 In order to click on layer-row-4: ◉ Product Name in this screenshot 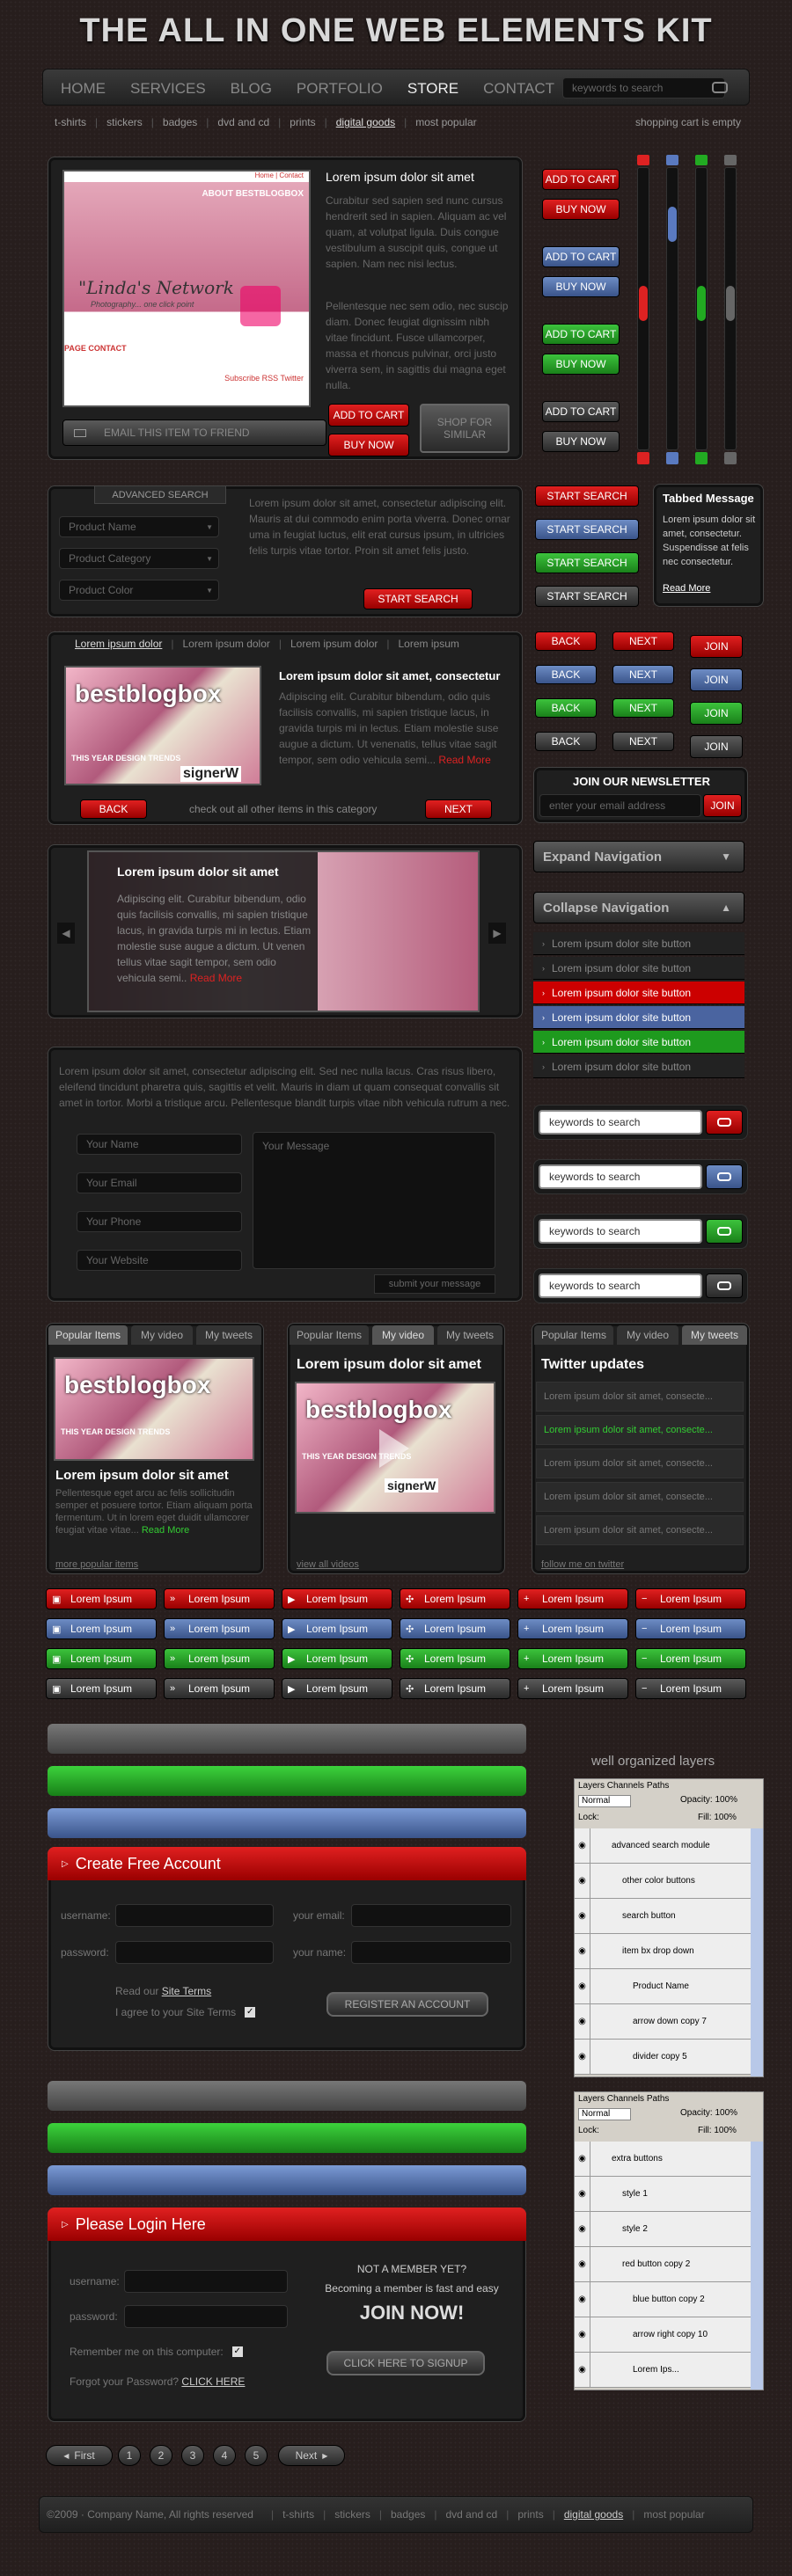, I will do `click(663, 1987)`.